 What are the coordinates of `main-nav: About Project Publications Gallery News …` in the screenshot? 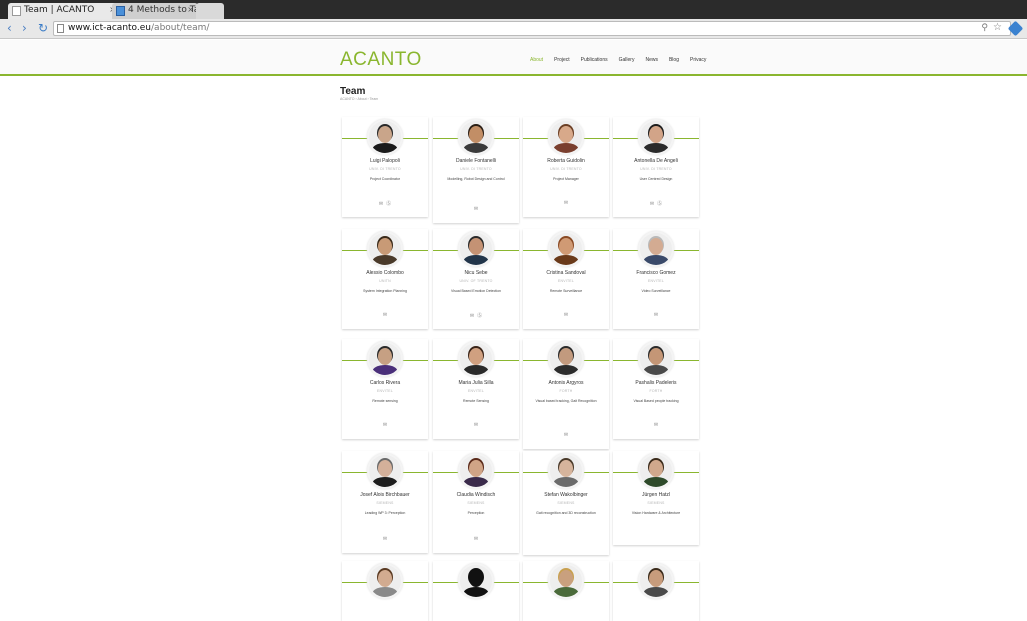 It's located at (618, 60).